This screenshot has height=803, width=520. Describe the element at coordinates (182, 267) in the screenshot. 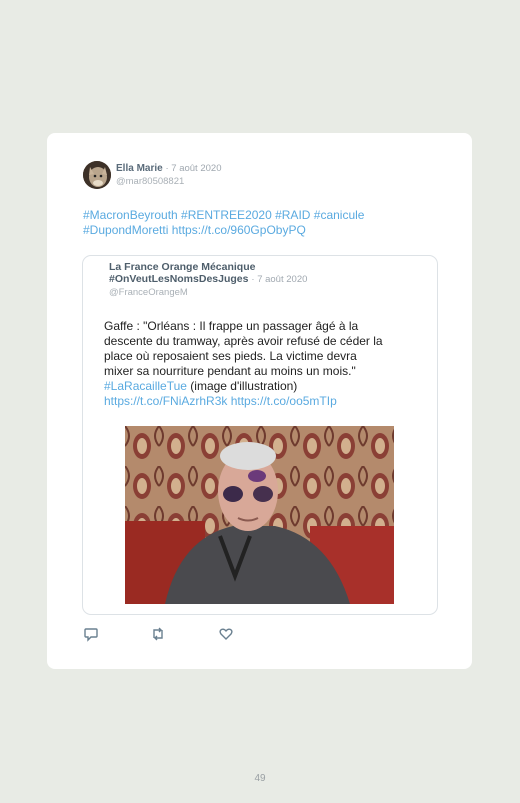

I see `quoted-author-name: La France Orange Mécanique` at that location.